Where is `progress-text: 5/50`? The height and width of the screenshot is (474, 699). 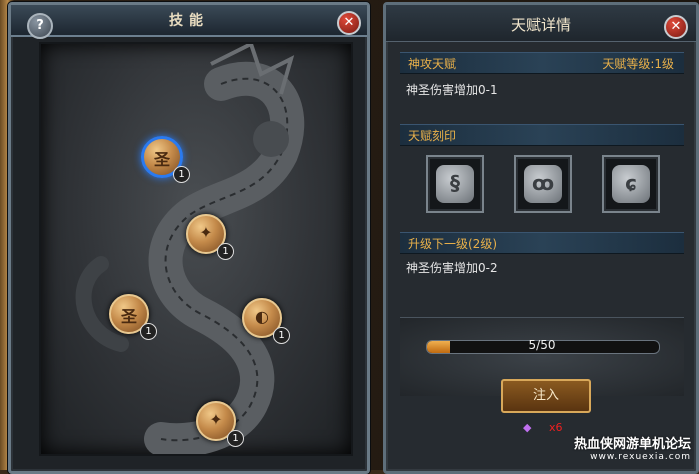
progress-text: 5/50 is located at coordinates (542, 345).